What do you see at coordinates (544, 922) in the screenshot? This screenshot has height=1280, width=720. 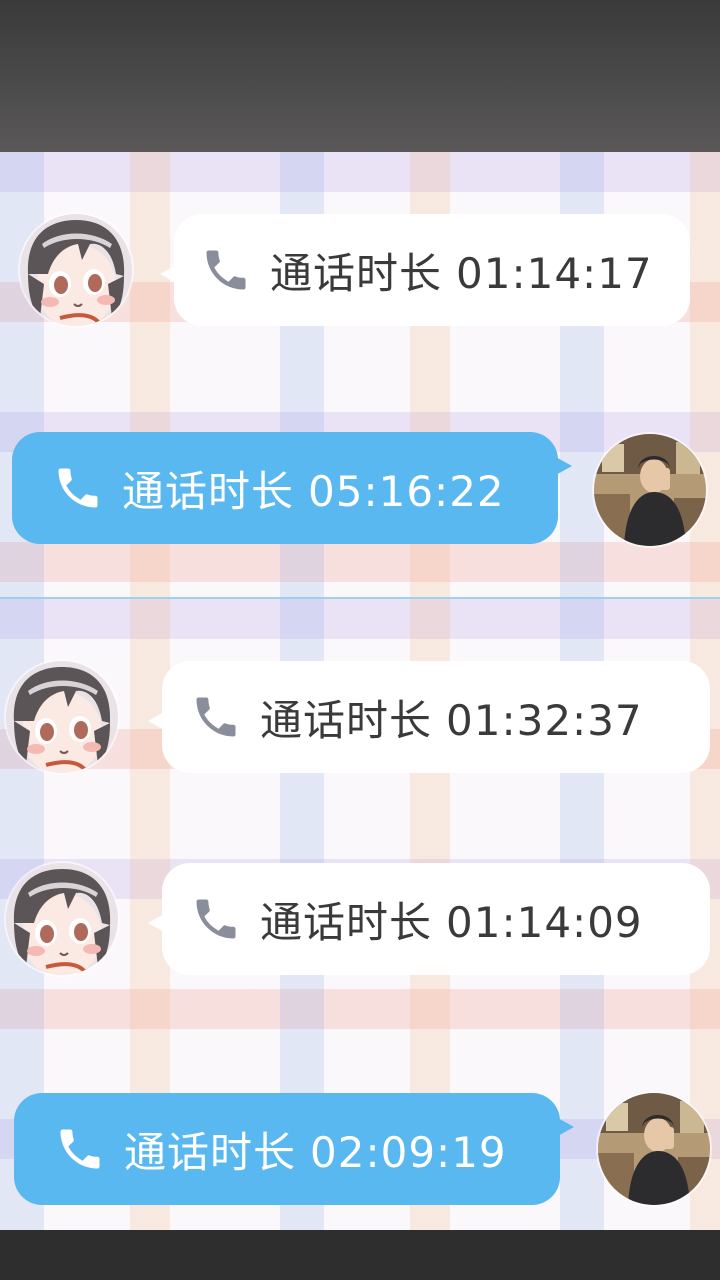 I see `call-duration-value: 01:14:09` at bounding box center [544, 922].